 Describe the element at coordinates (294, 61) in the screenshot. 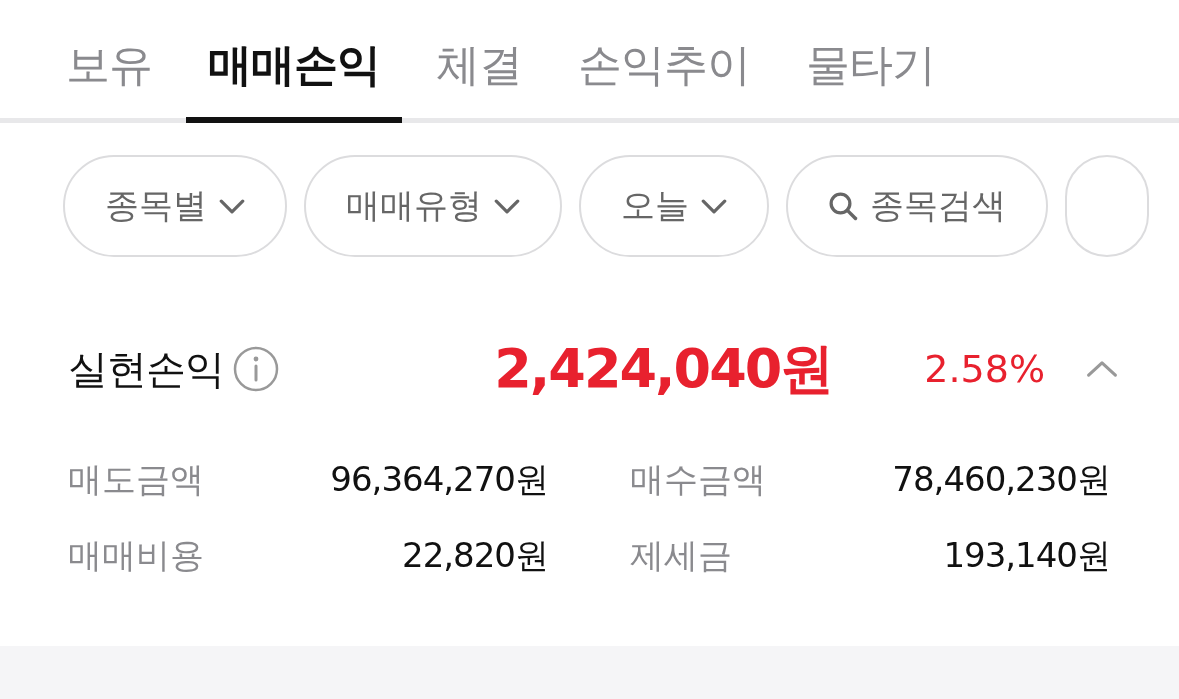

I see `tab: 매매손익` at that location.